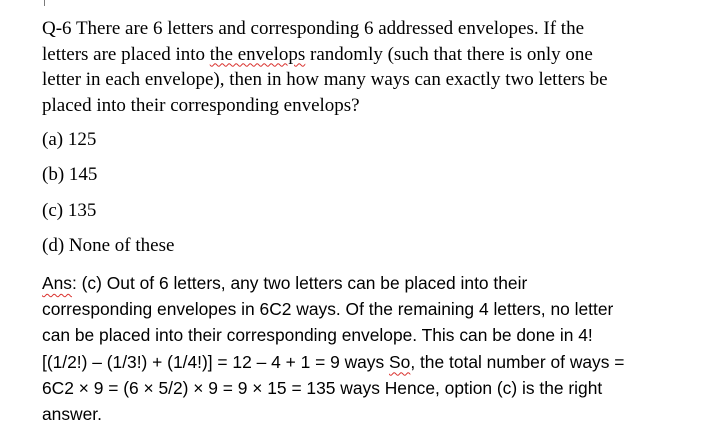  Describe the element at coordinates (57, 283) in the screenshot. I see `spellcheck-flagged-word-ans: Ans` at that location.